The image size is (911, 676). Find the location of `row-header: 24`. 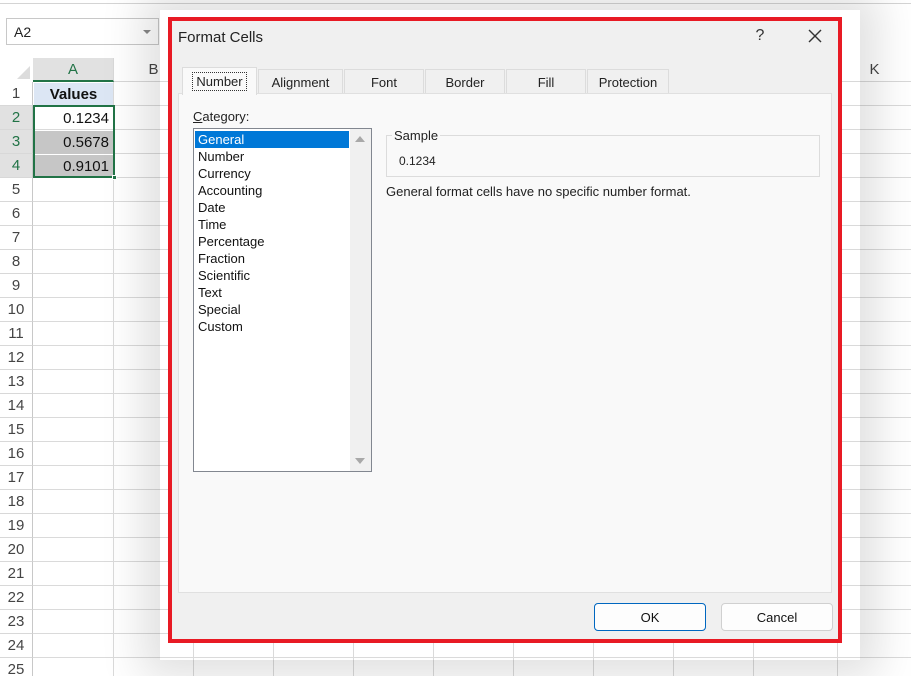

row-header: 24 is located at coordinates (16, 646).